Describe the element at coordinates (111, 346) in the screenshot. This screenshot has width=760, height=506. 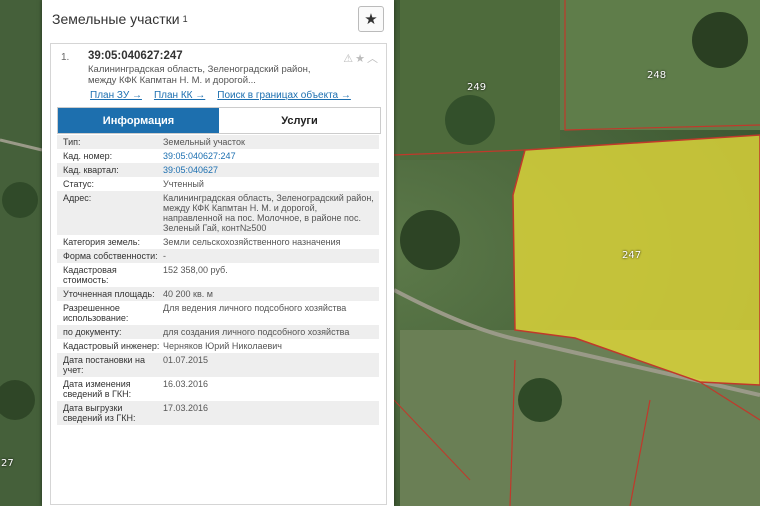
I see `property-key: Кадастровый инженер:` at that location.